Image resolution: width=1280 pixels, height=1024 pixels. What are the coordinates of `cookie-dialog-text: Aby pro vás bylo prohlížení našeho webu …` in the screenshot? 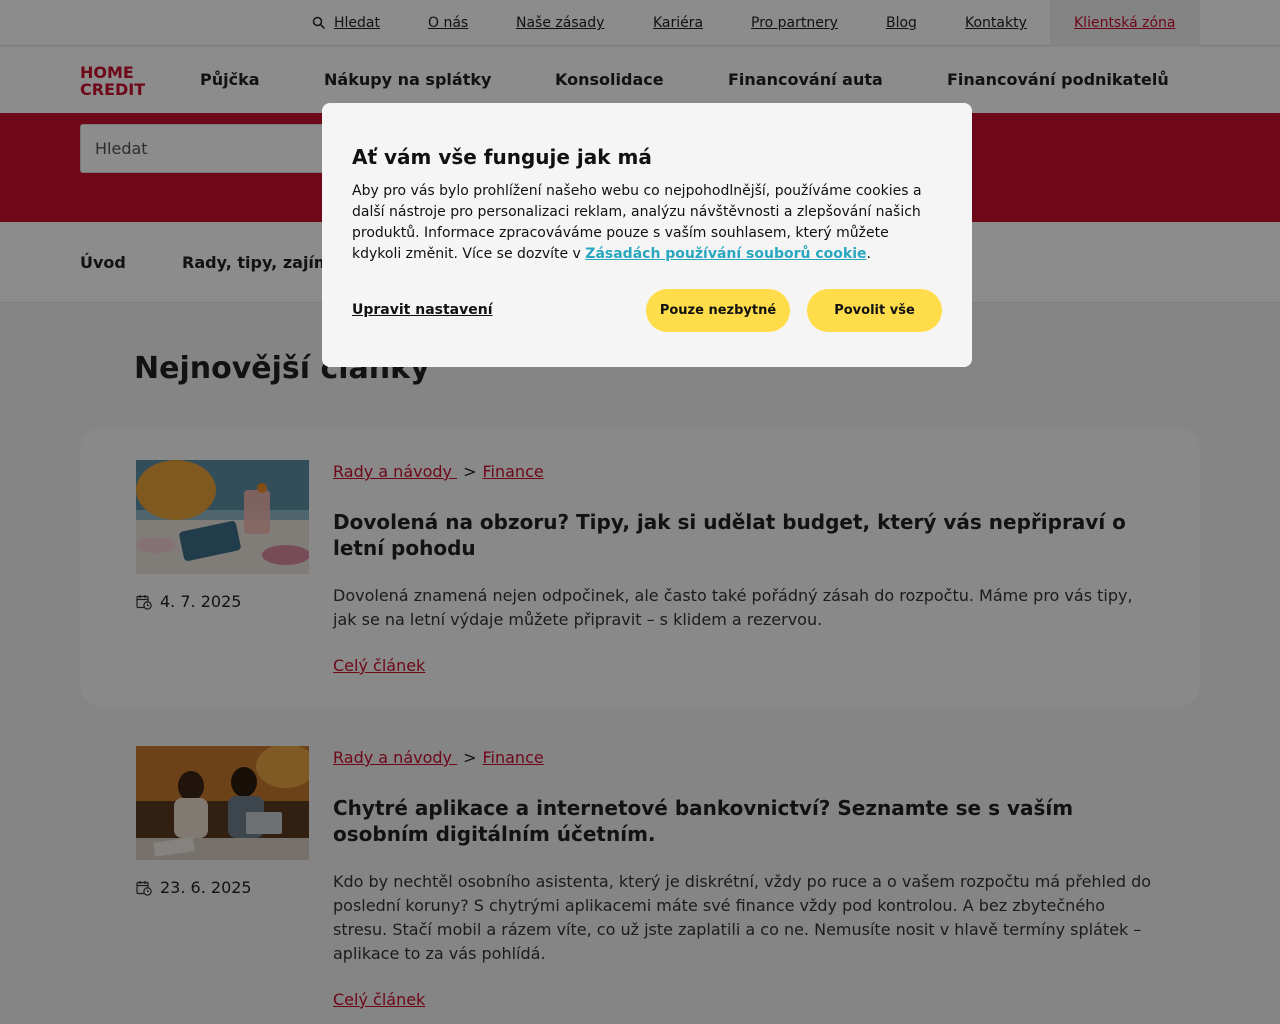 It's located at (647, 223).